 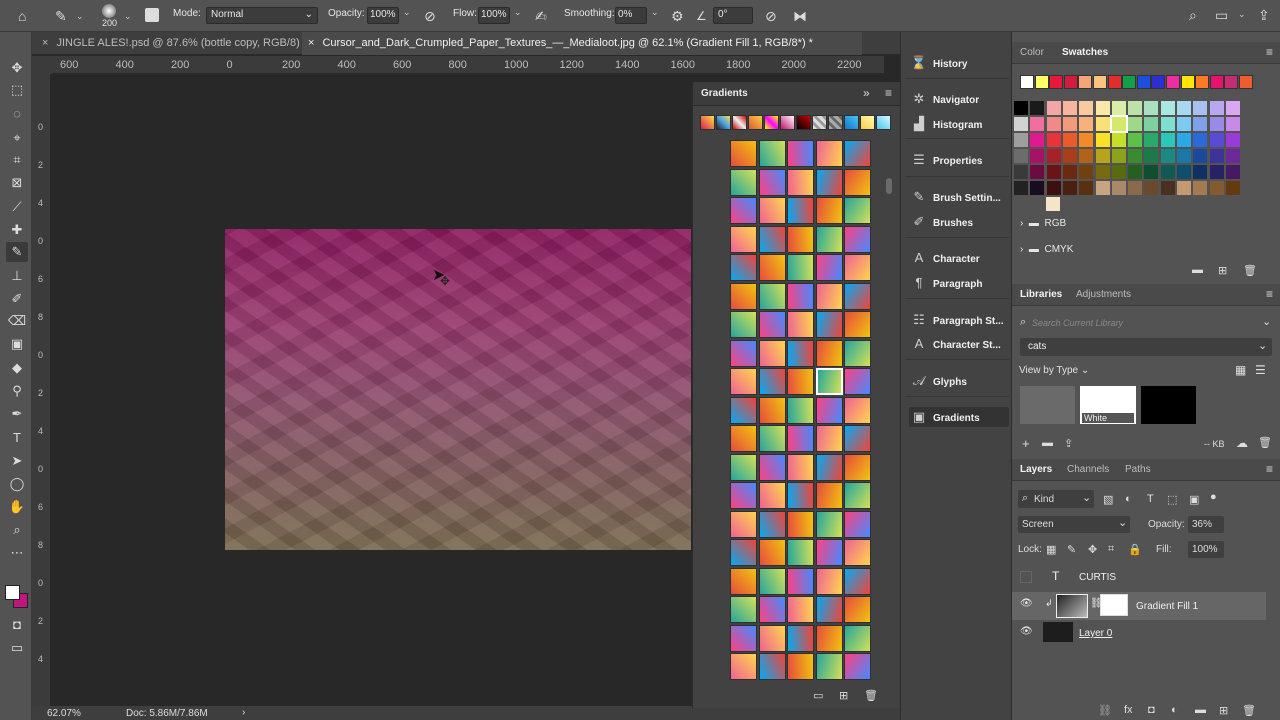 I want to click on home-icon: ⌂, so click(x=22, y=16).